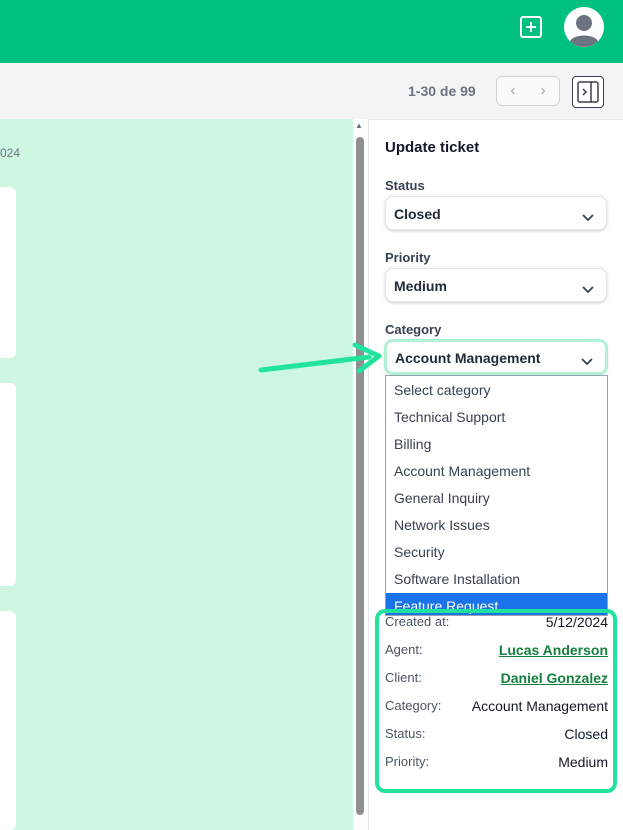 The image size is (623, 830). I want to click on category-value: Account Management, so click(468, 358).